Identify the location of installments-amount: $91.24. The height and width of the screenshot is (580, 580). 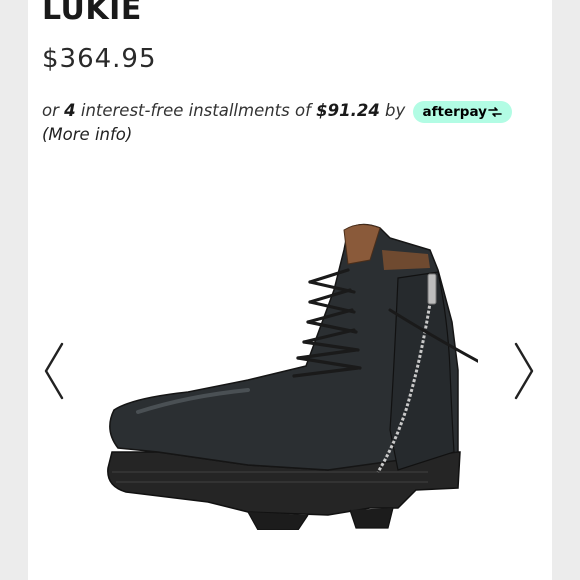
(348, 110).